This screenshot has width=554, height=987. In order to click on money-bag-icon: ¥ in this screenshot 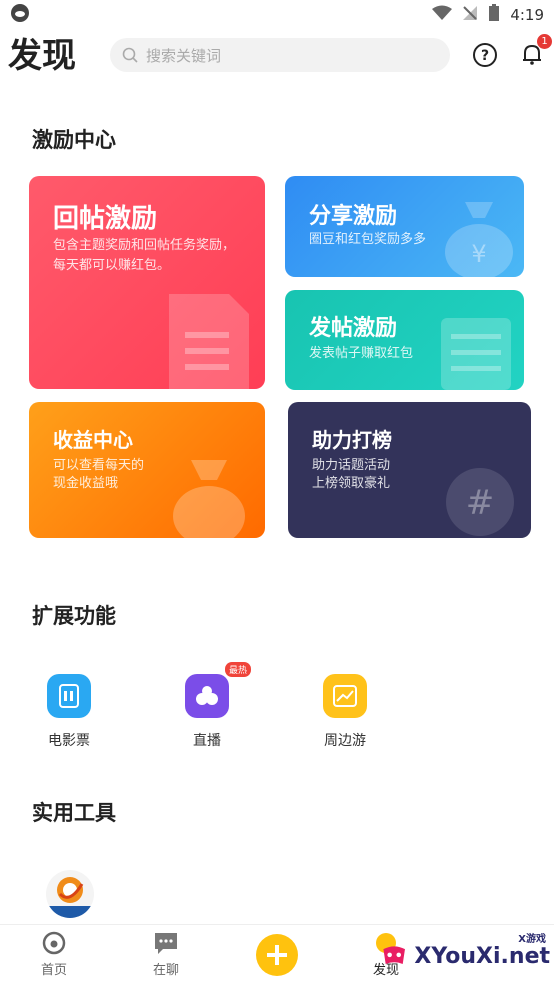, I will do `click(479, 239)`.